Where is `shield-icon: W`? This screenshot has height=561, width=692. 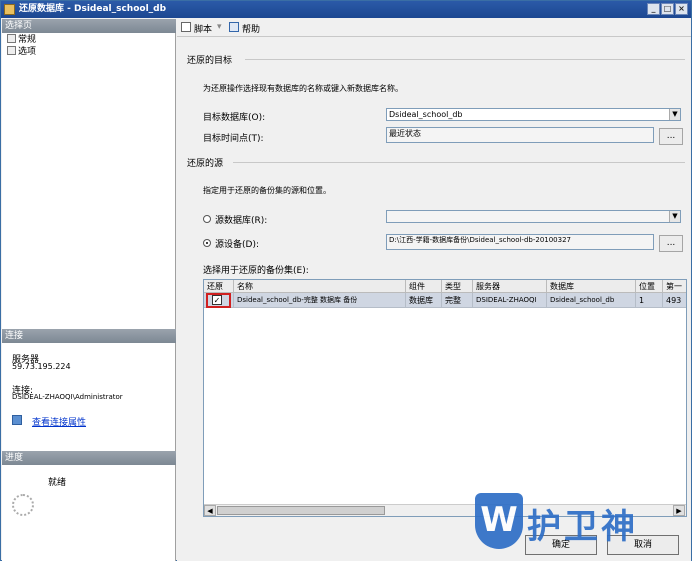 shield-icon: W is located at coordinates (499, 521).